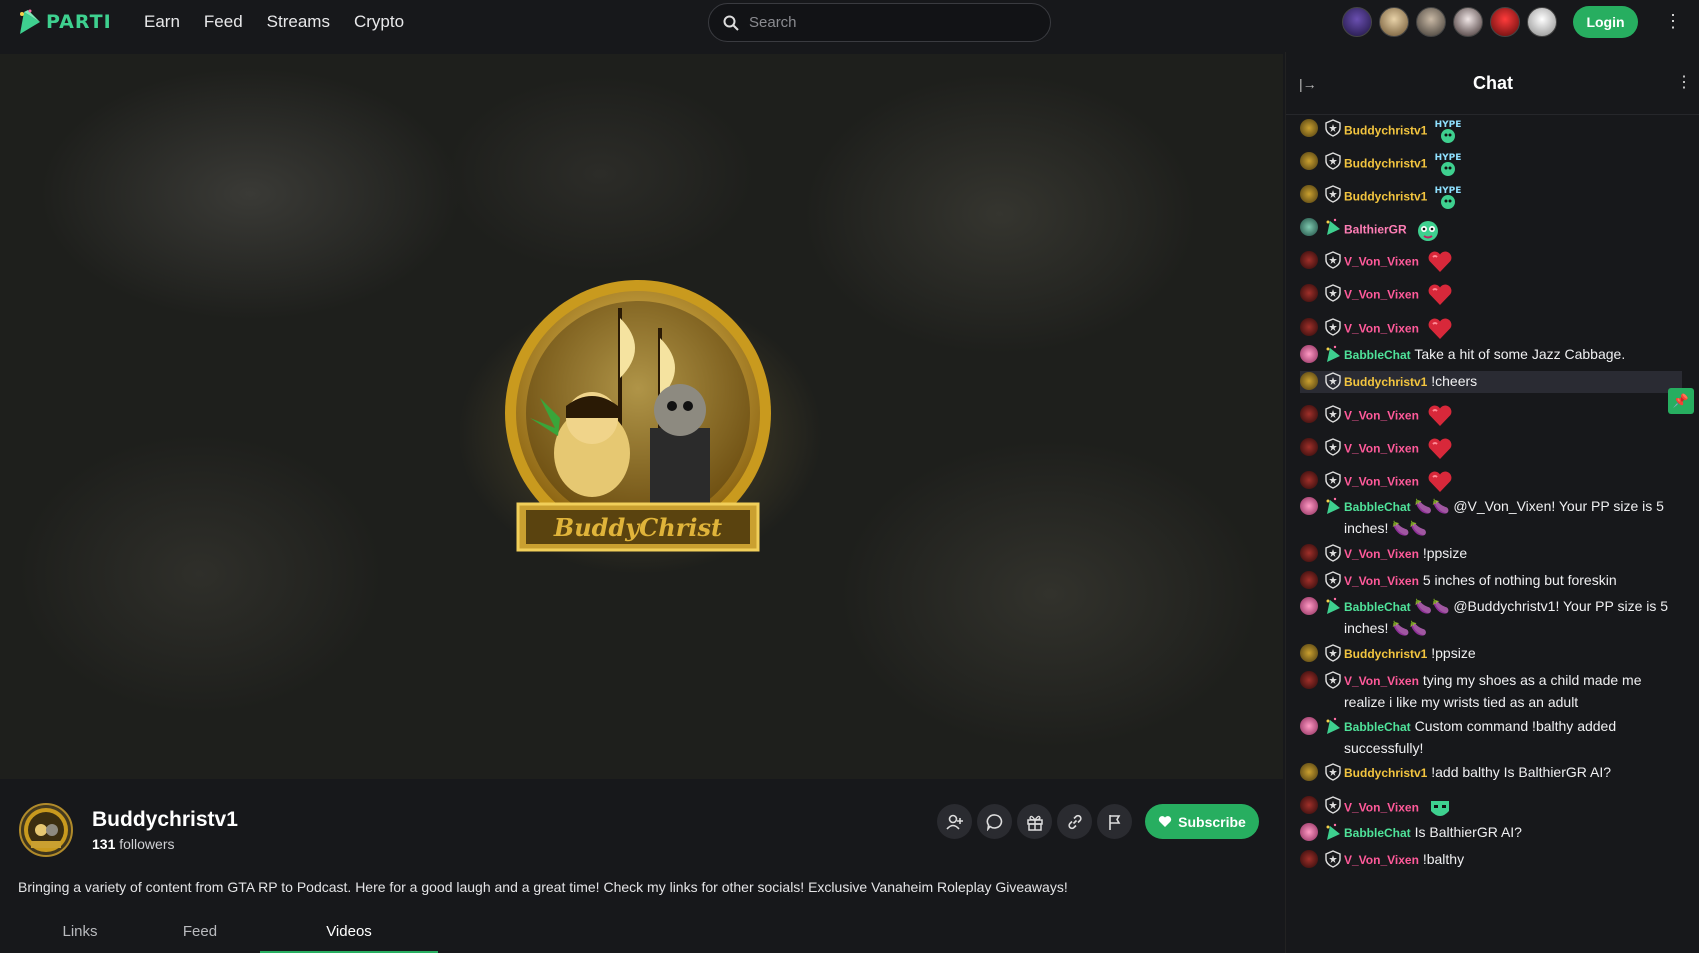  I want to click on chat-message: V_Von_Vixen !balthy, so click(1491, 860).